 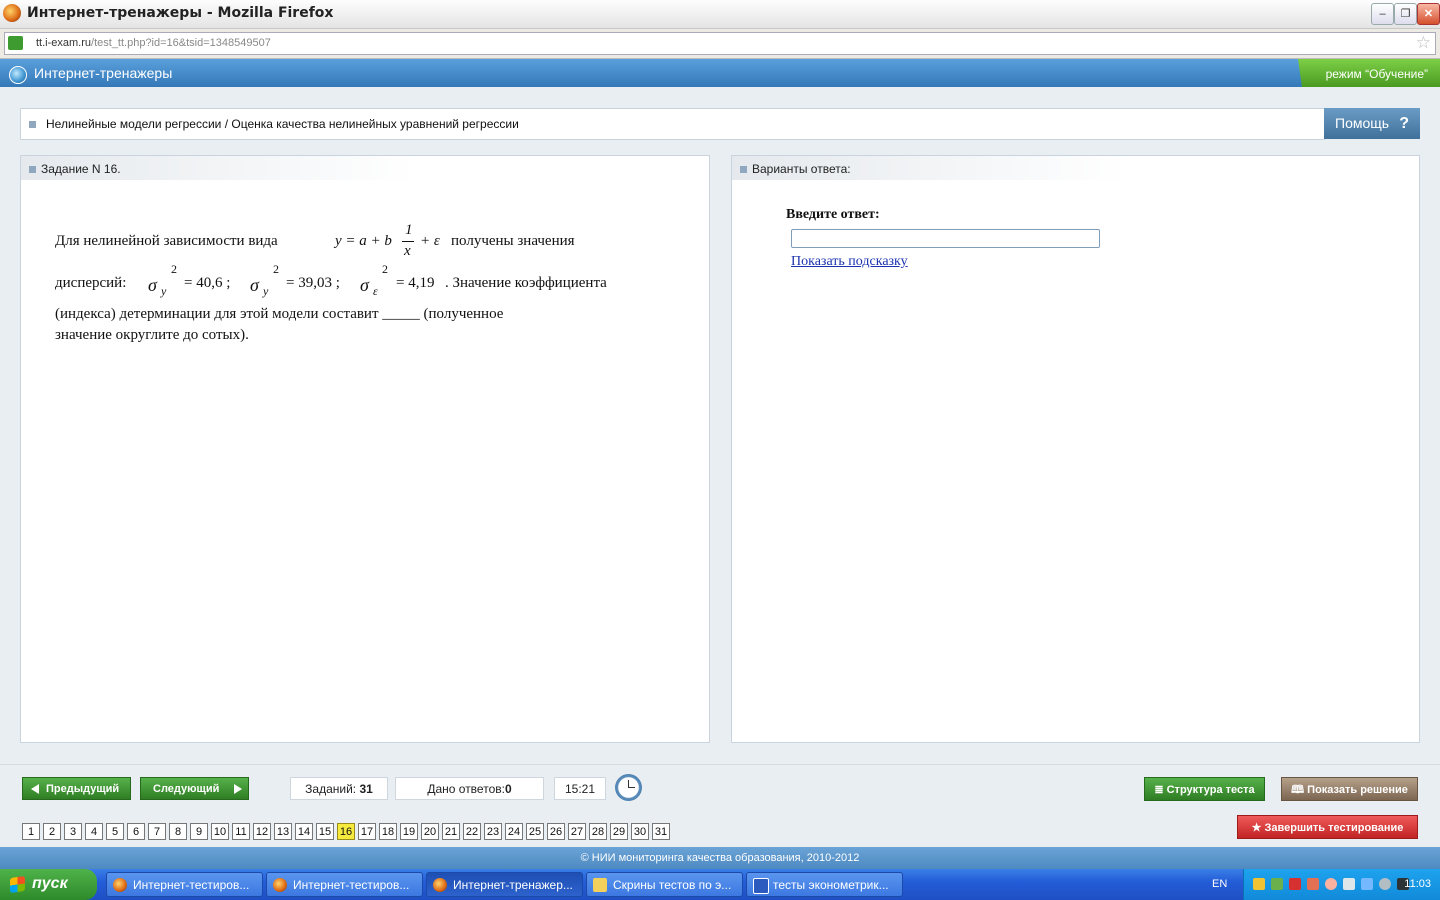 What do you see at coordinates (556, 831) in the screenshot?
I see `page-button-26: 26` at bounding box center [556, 831].